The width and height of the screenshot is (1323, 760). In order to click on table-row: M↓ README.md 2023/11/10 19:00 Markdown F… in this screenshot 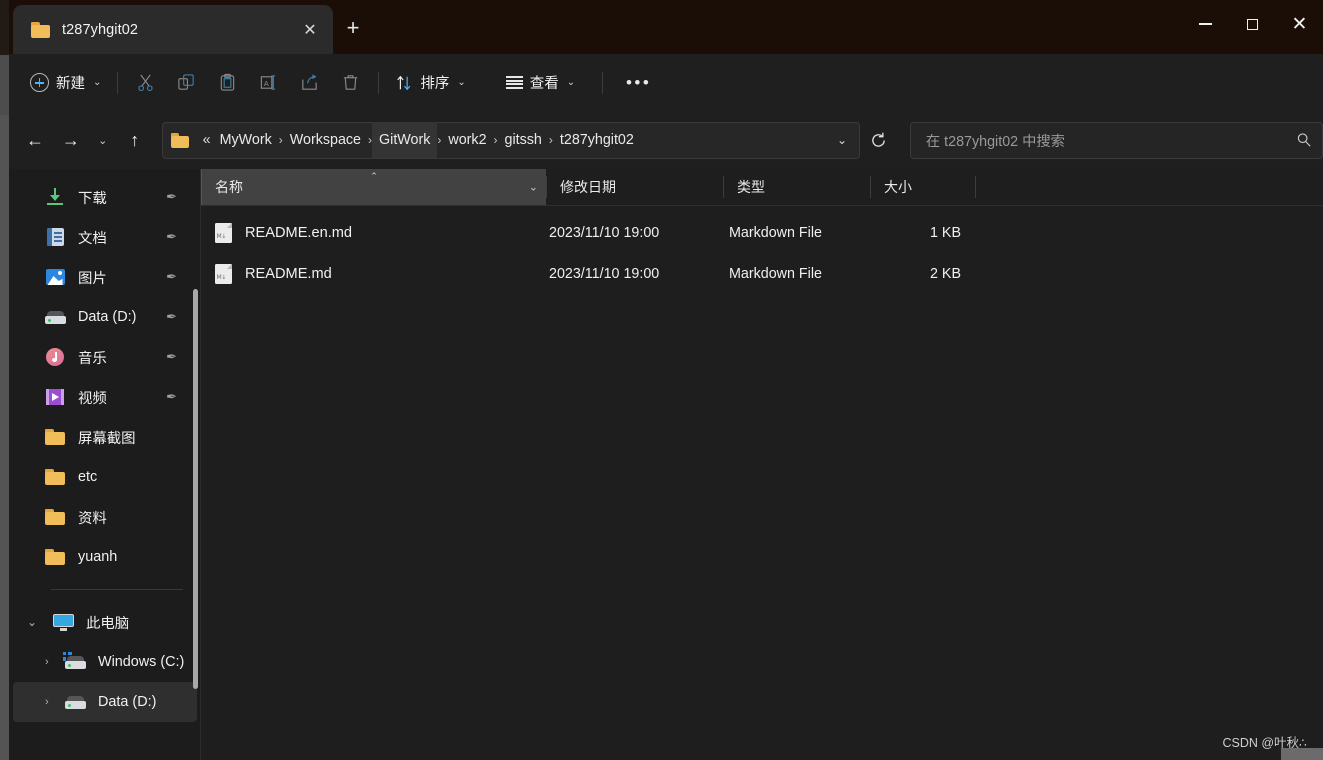, I will do `click(762, 273)`.